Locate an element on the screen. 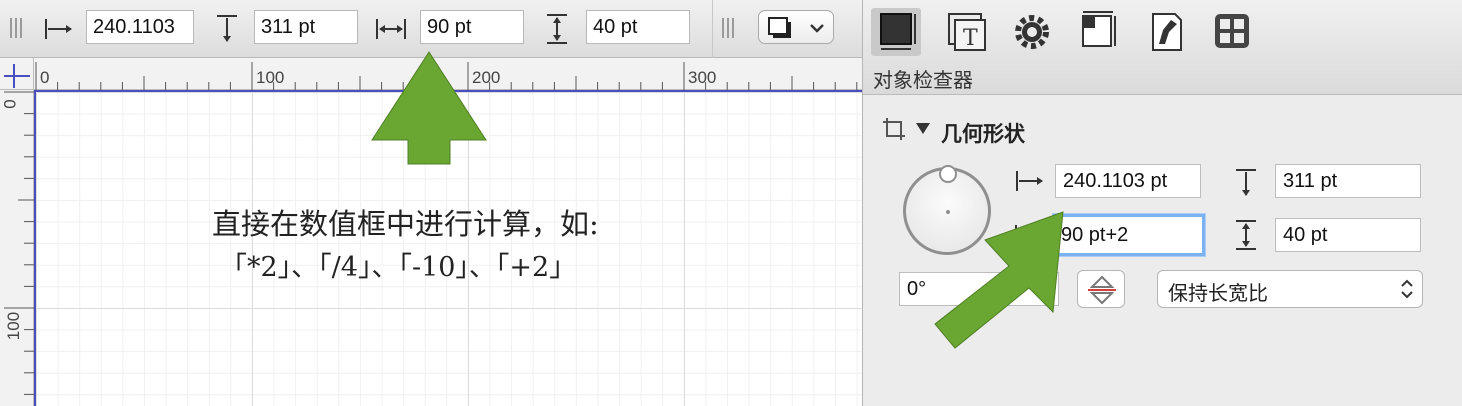 Image resolution: width=1462 pixels, height=406 pixels. geometry-inspector-icon is located at coordinates (898, 31).